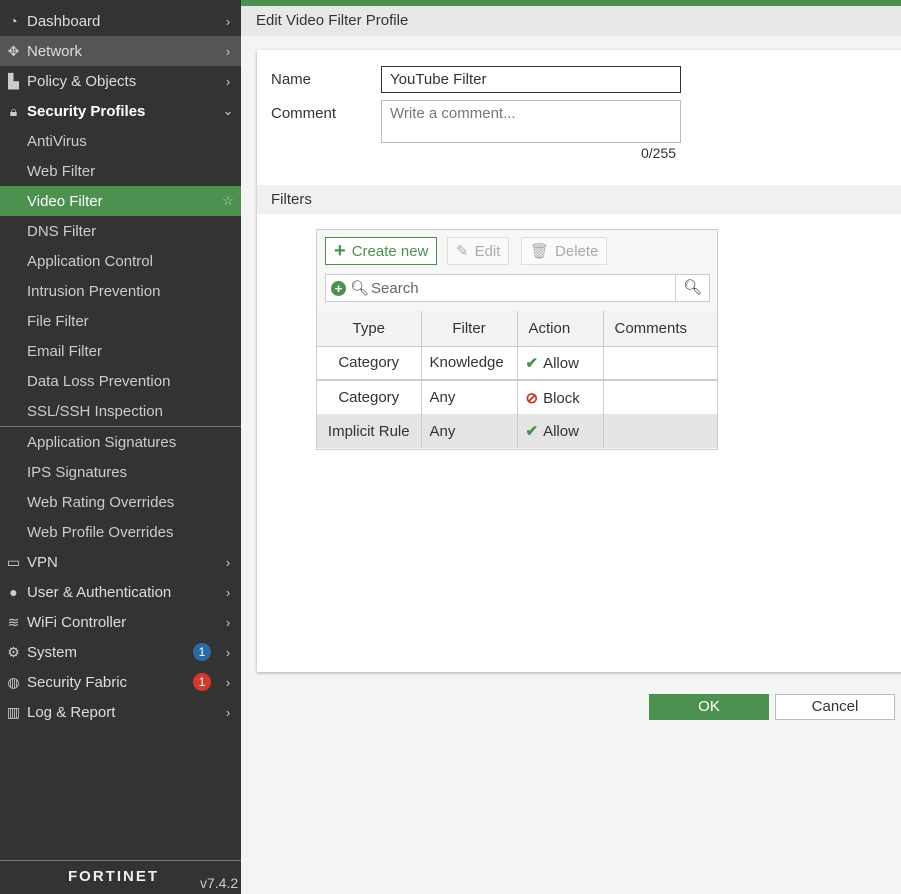  What do you see at coordinates (13, 21) in the screenshot?
I see `dashboard-icon: ◔` at bounding box center [13, 21].